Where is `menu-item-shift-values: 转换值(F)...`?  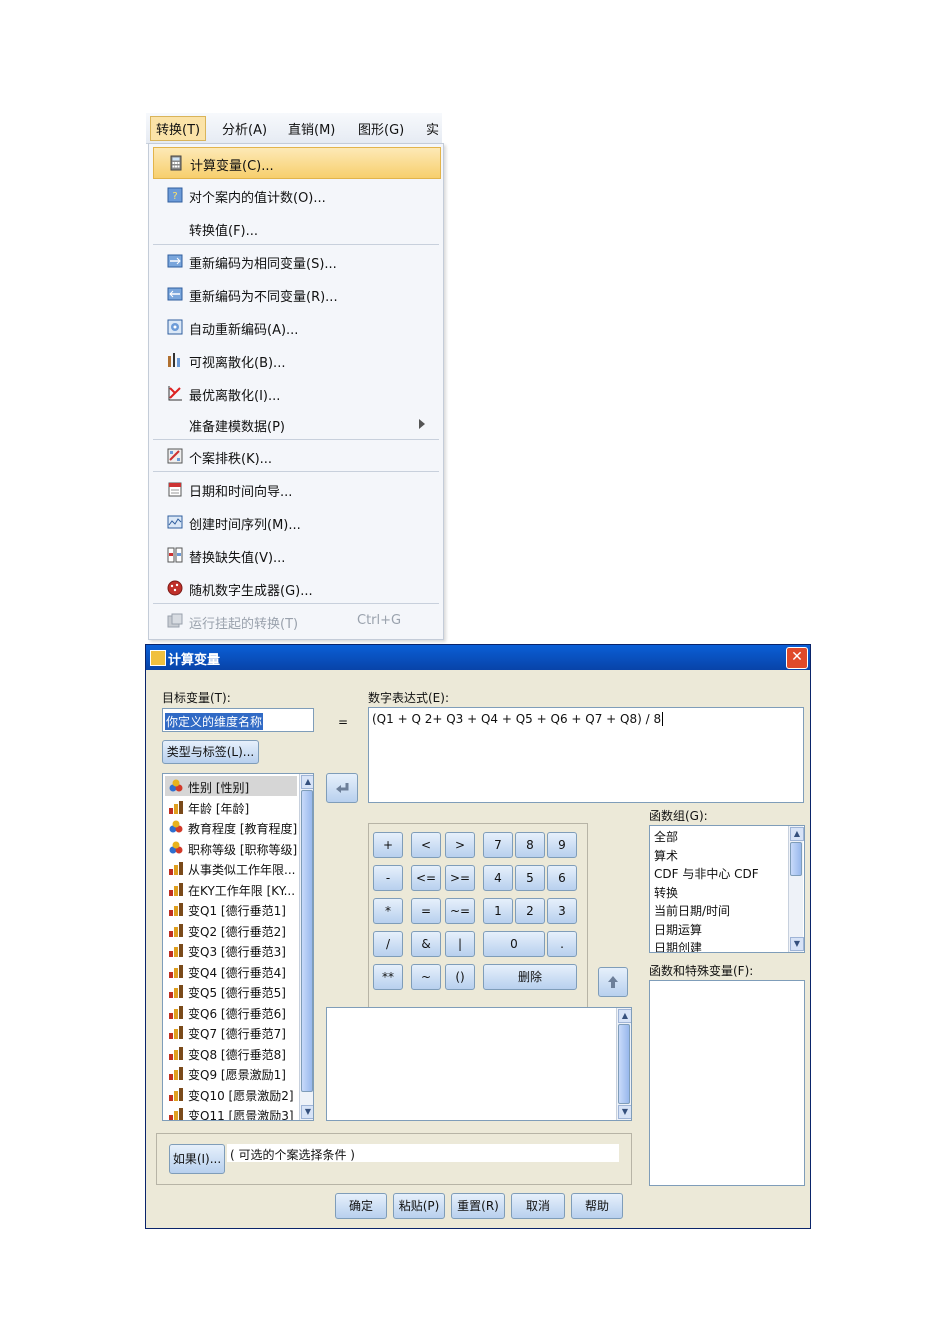 menu-item-shift-values: 转换值(F)... is located at coordinates (296, 228).